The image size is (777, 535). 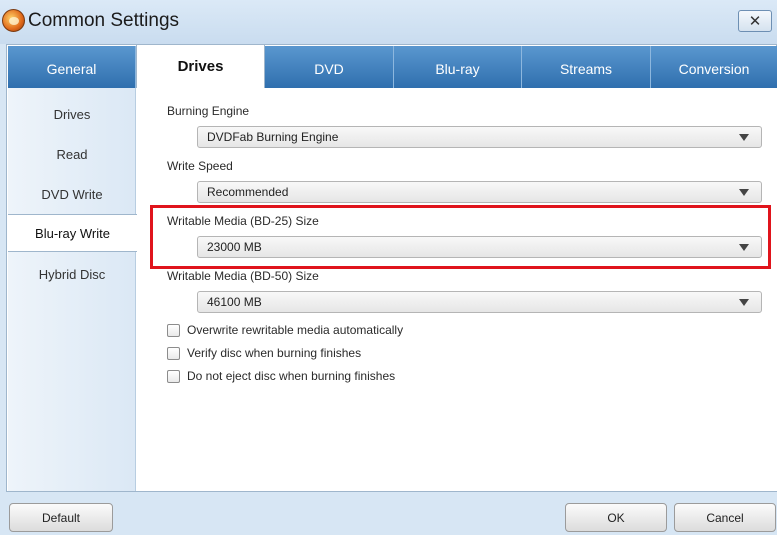 What do you see at coordinates (616, 517) in the screenshot?
I see `ok-button: OK` at bounding box center [616, 517].